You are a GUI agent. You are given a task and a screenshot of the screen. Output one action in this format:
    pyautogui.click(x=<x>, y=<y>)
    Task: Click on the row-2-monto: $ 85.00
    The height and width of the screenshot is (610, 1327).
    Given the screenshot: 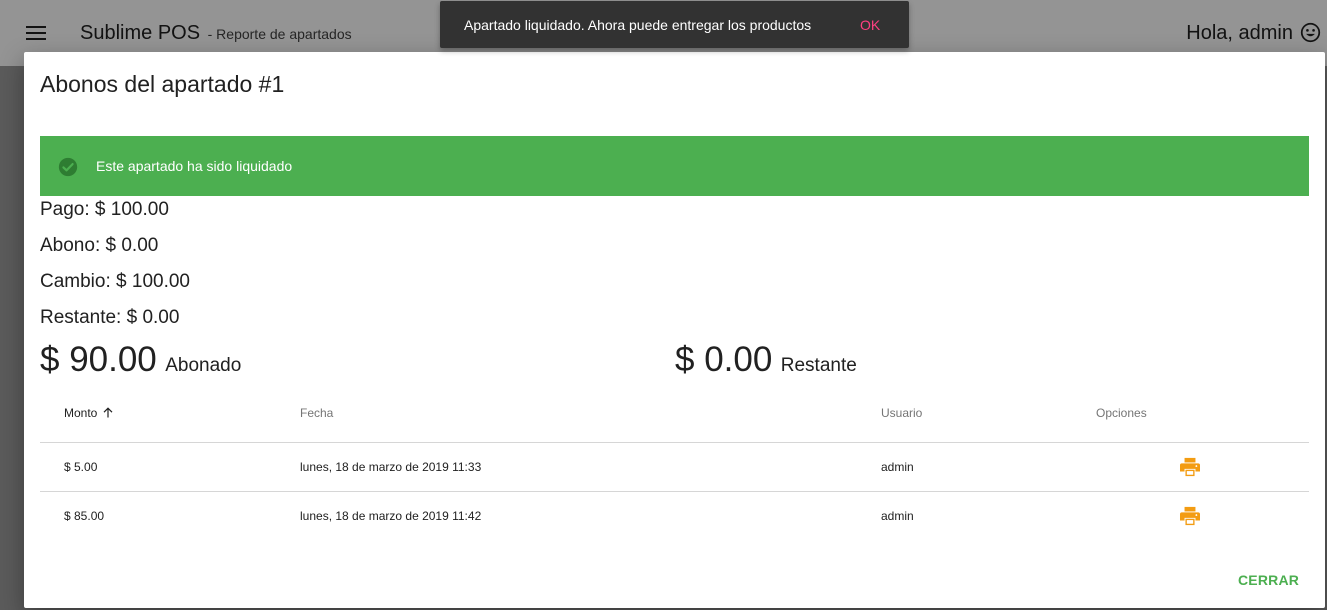 What is the action you would take?
    pyautogui.click(x=84, y=516)
    